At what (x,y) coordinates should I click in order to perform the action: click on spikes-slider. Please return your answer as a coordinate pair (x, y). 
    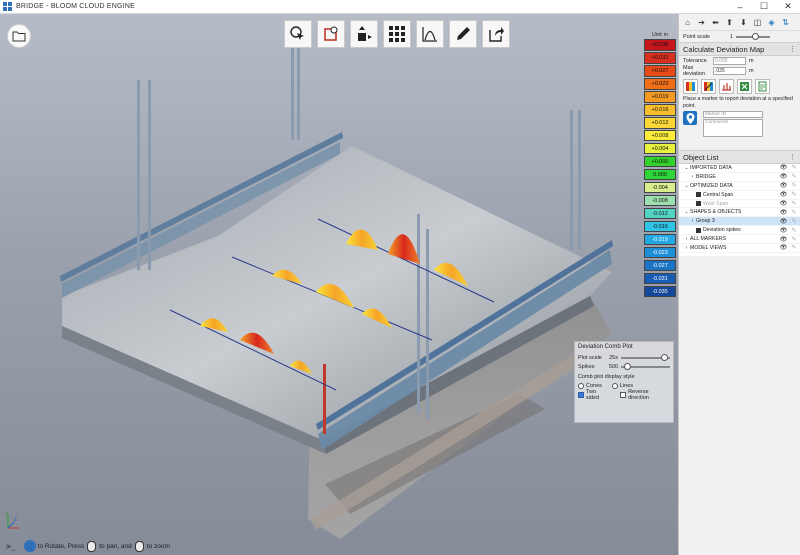
    Looking at the image, I should click on (645, 366).